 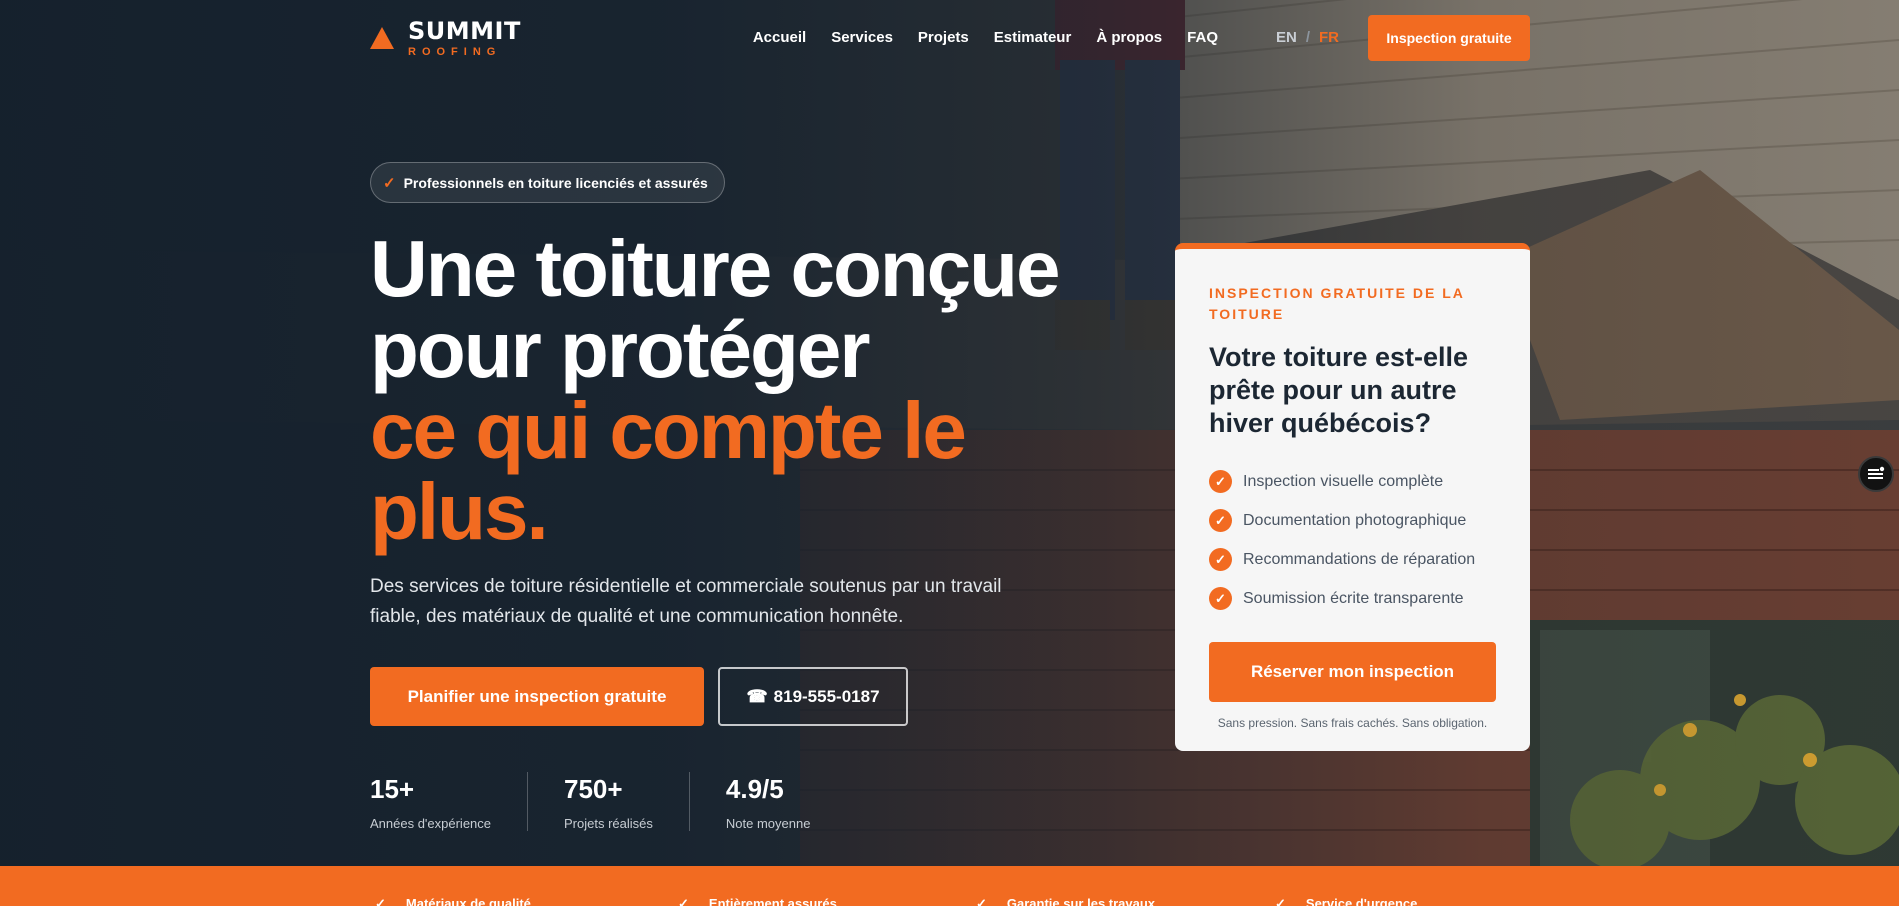 I want to click on nav-link-faq: FAQ, so click(x=1202, y=37).